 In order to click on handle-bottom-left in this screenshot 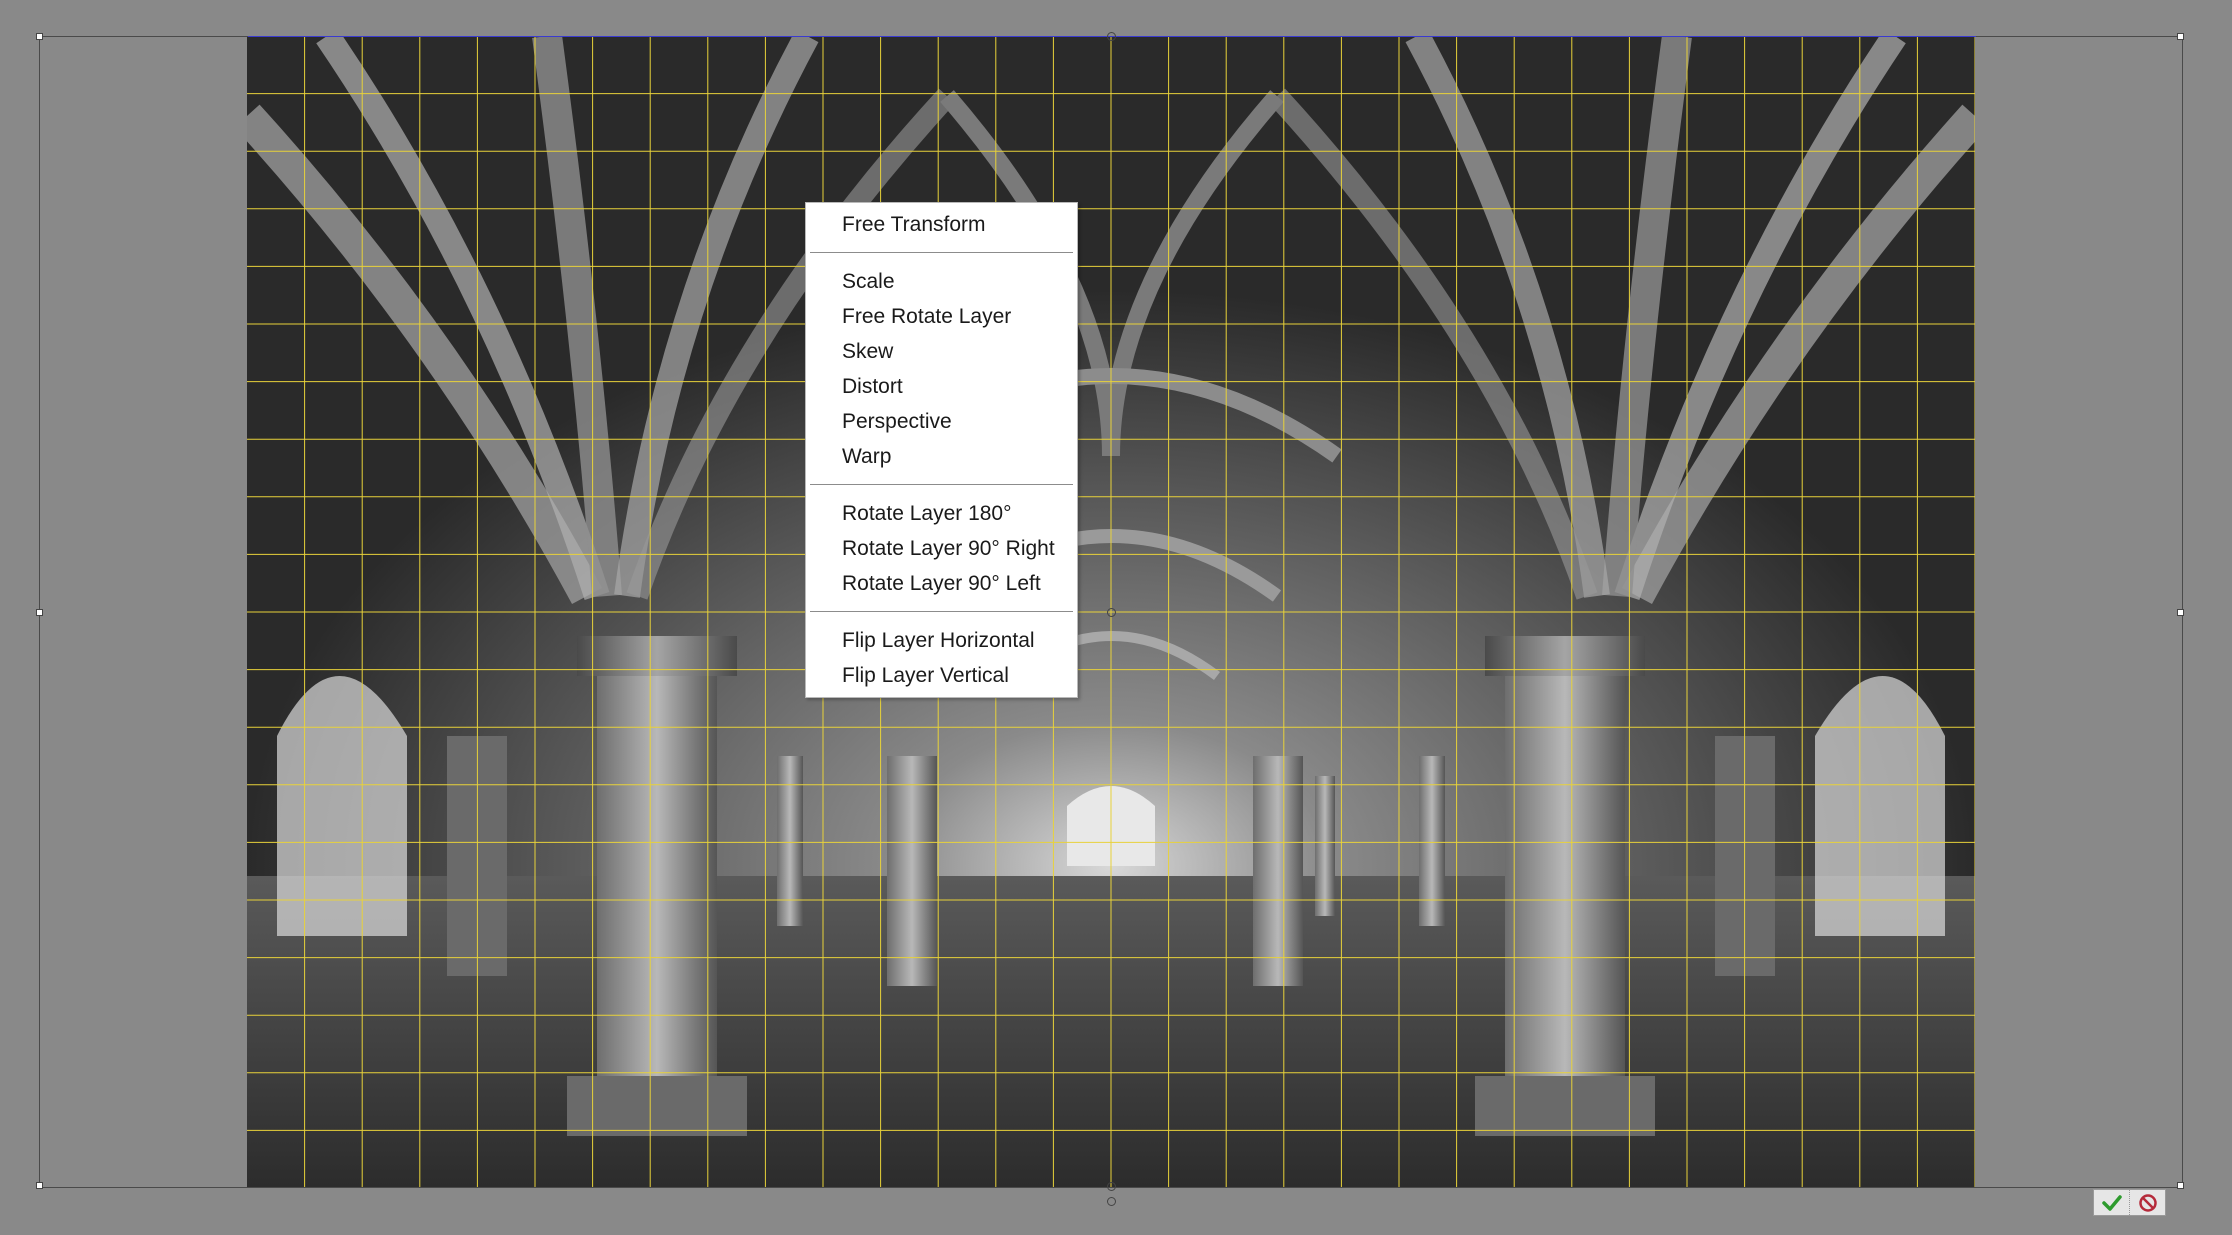, I will do `click(39, 1185)`.